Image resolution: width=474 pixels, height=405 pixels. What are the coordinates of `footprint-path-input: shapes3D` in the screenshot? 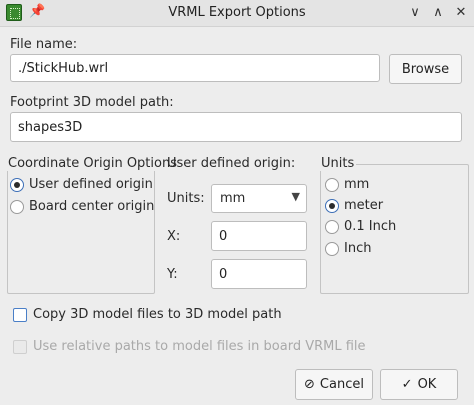 It's located at (236, 127).